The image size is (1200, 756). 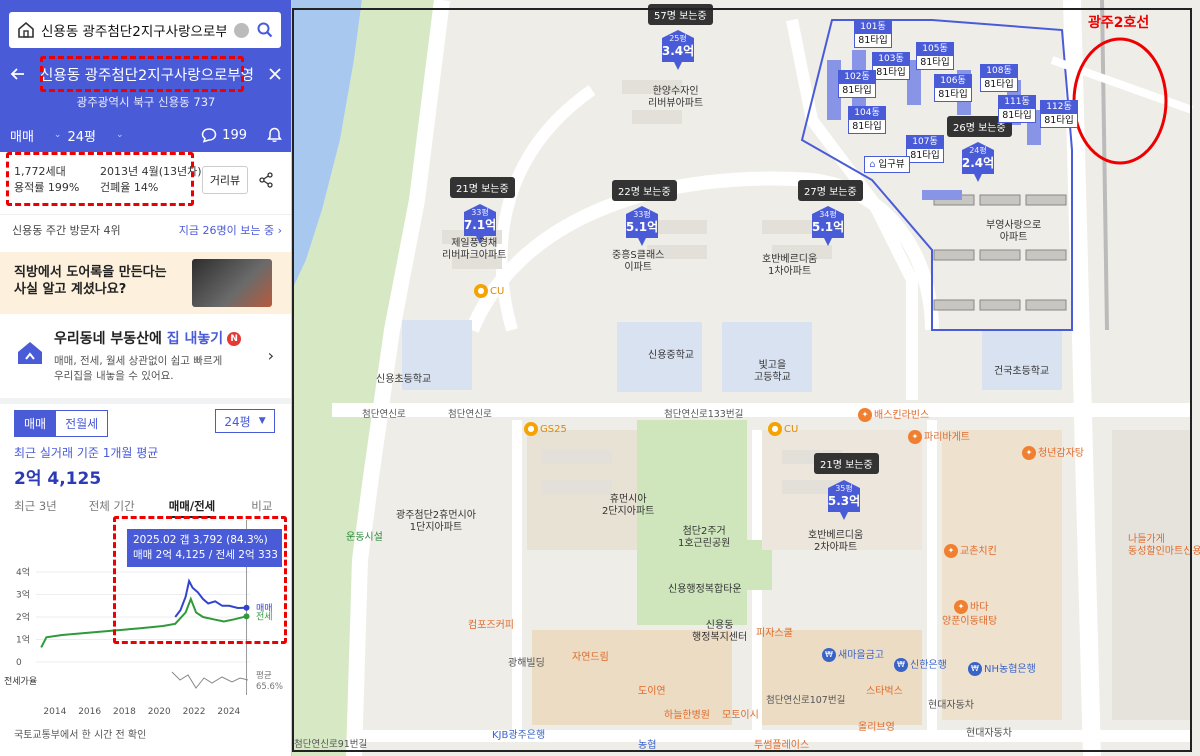 I want to click on poi-kjb: KJB광주은행, so click(x=518, y=733).